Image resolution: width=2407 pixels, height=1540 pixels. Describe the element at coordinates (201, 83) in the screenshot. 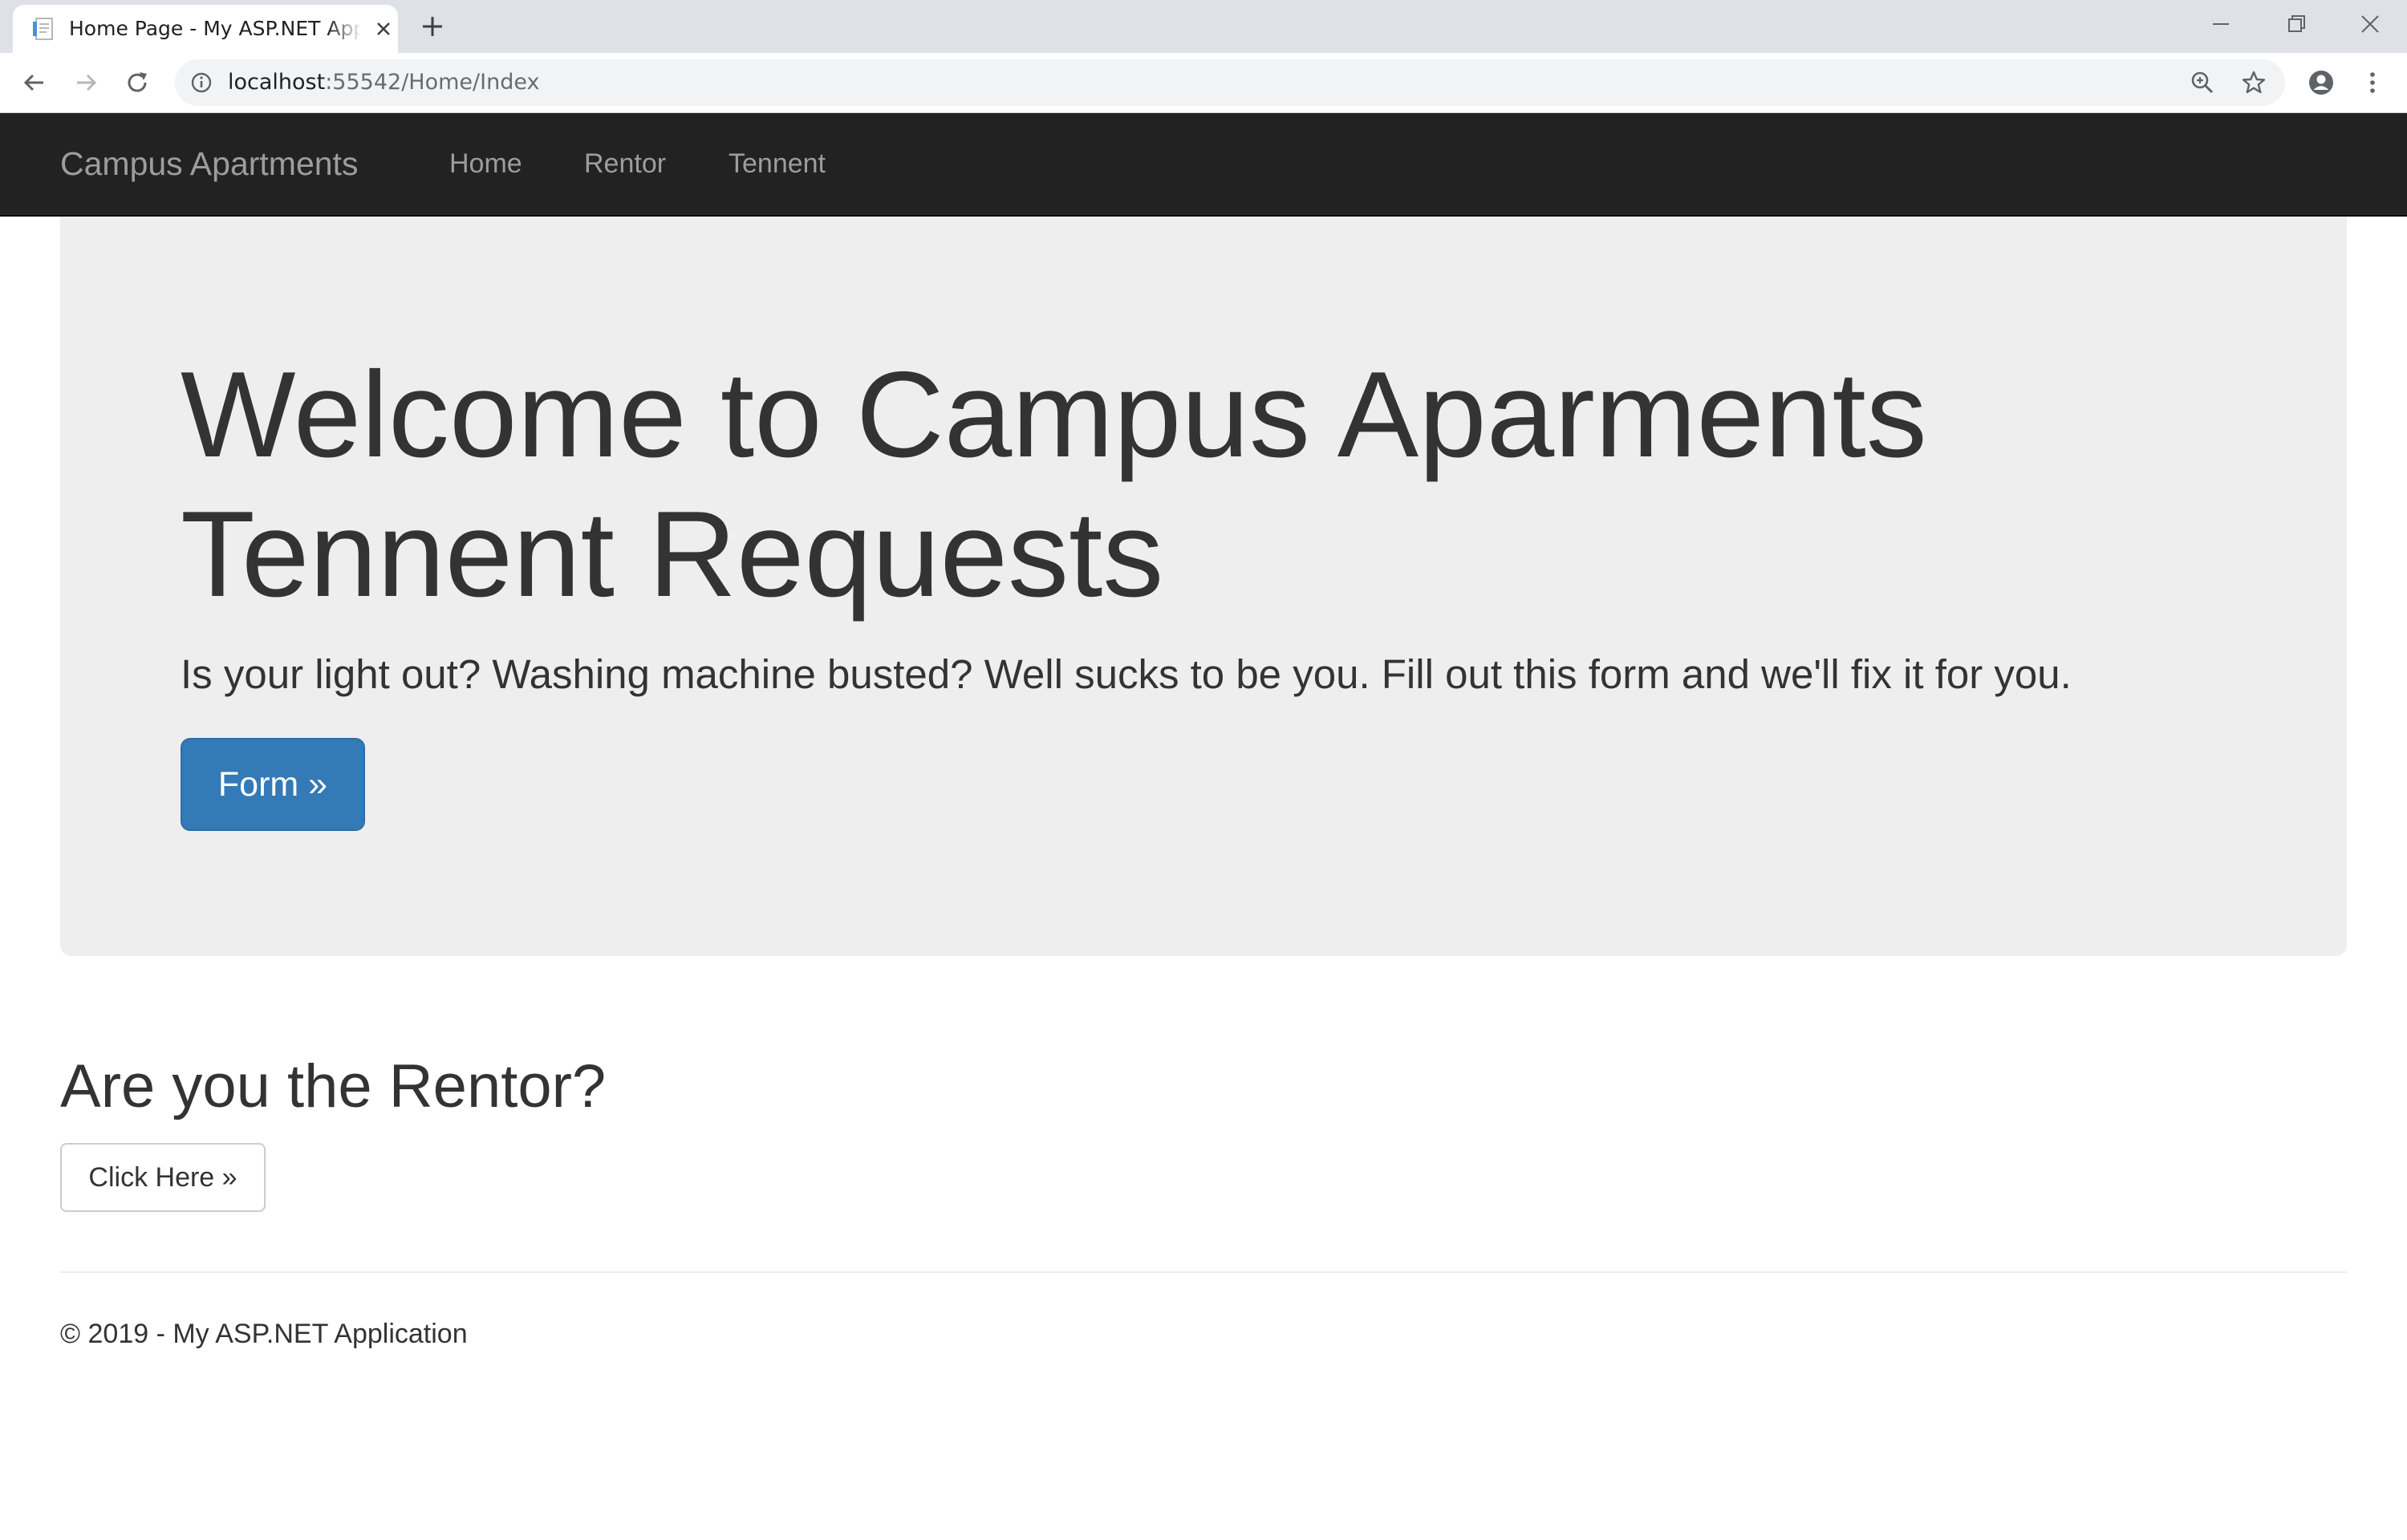

I see `info-icon` at that location.